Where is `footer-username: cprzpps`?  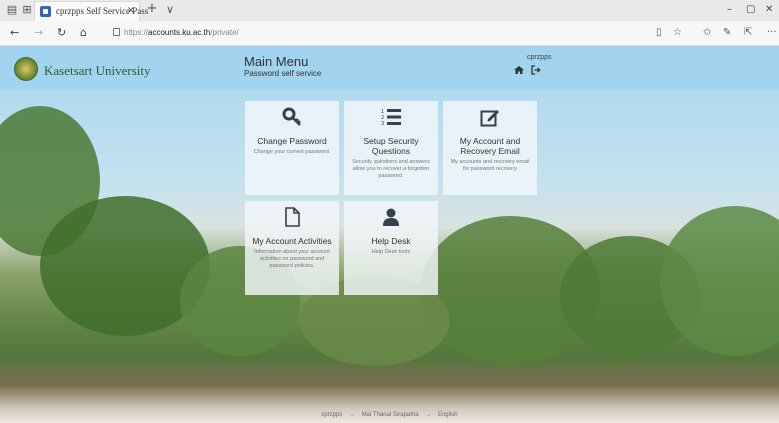
footer-username: cprzpps is located at coordinates (332, 415).